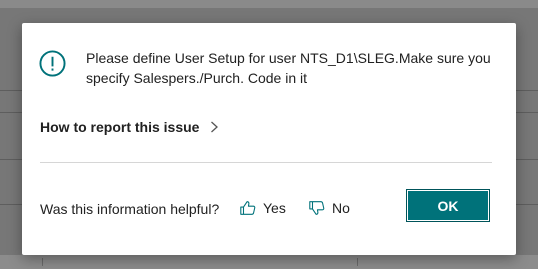 This screenshot has width=538, height=269. What do you see at coordinates (269, 4) in the screenshot?
I see `background-header` at bounding box center [269, 4].